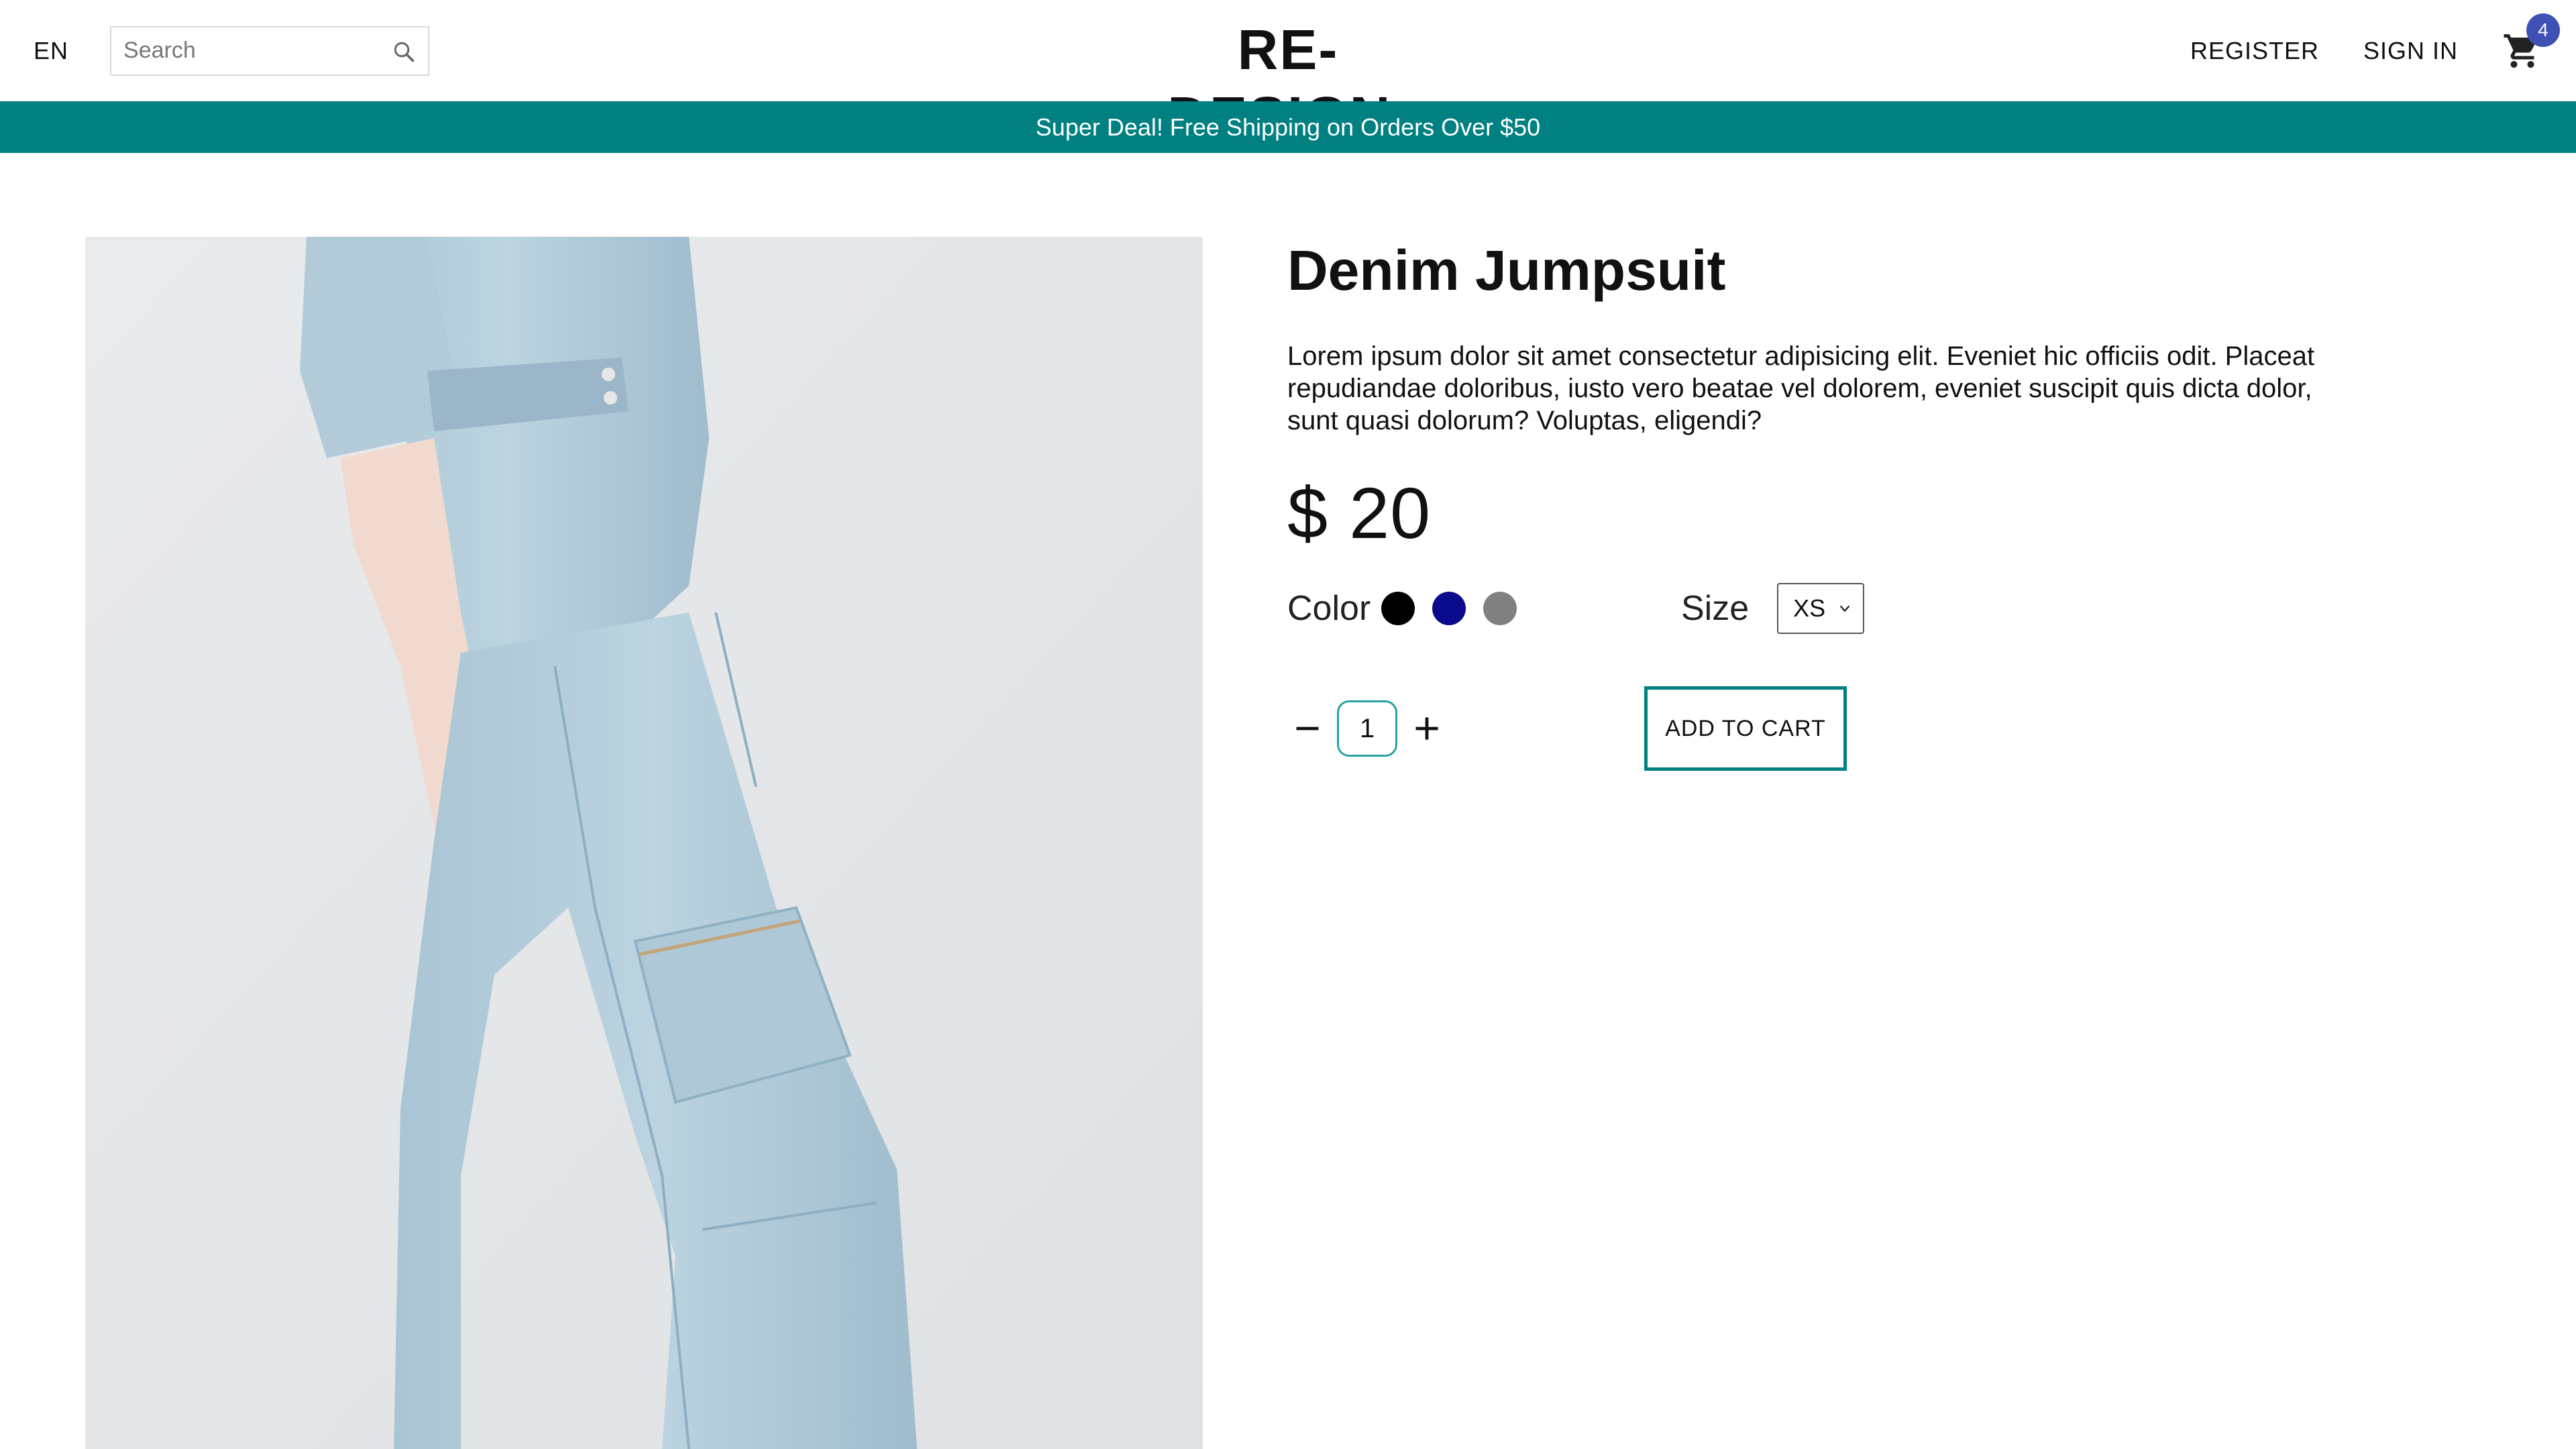 This screenshot has height=1449, width=2576. I want to click on size-selector: Size XS, so click(1773, 608).